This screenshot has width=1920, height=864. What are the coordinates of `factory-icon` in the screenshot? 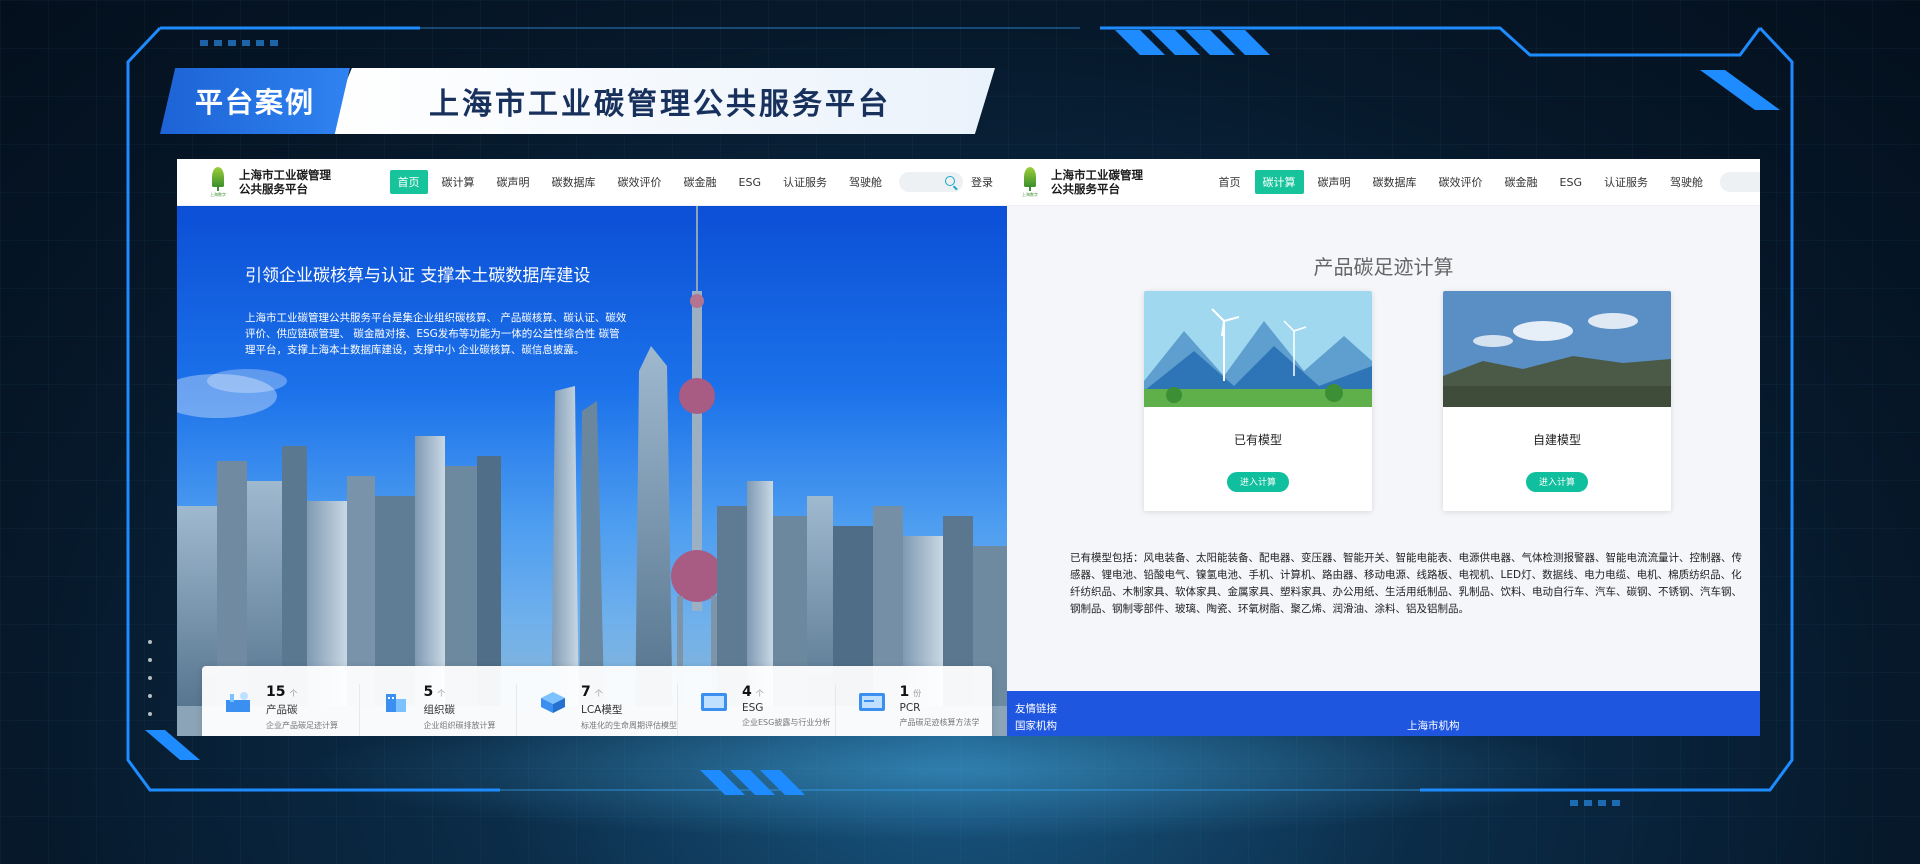 It's located at (238, 702).